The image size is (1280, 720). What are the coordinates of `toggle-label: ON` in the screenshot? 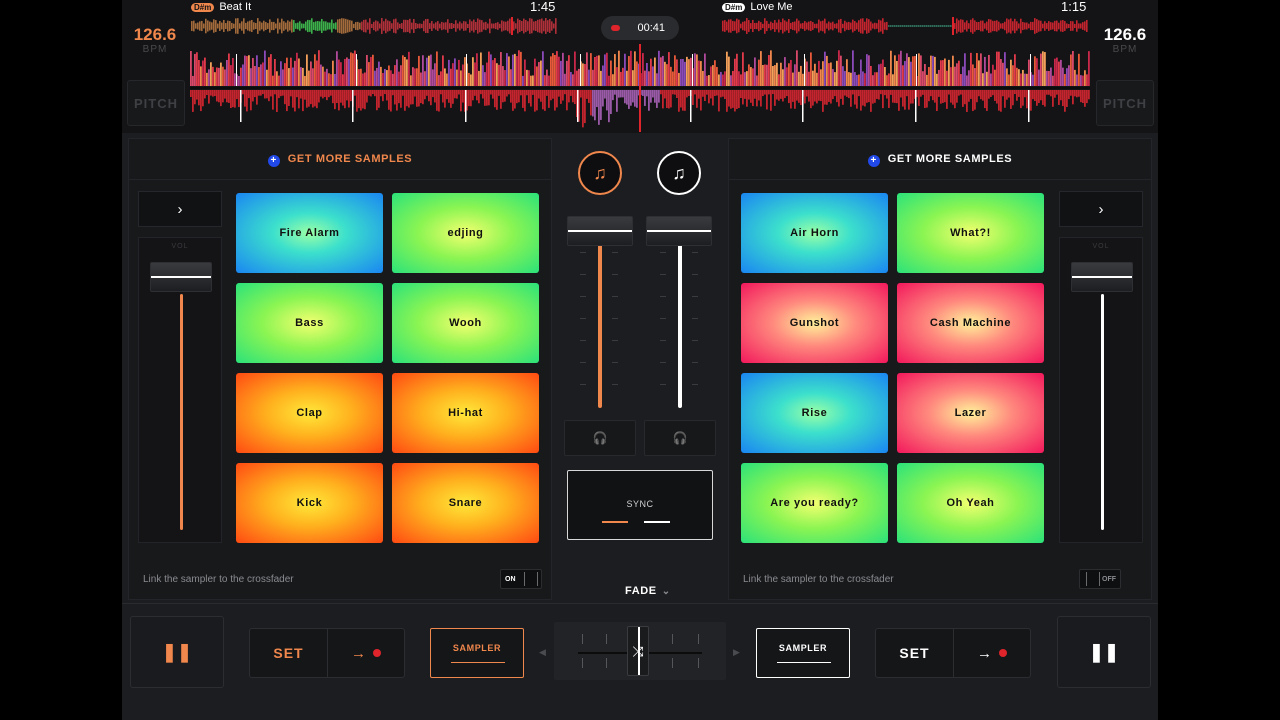 It's located at (510, 579).